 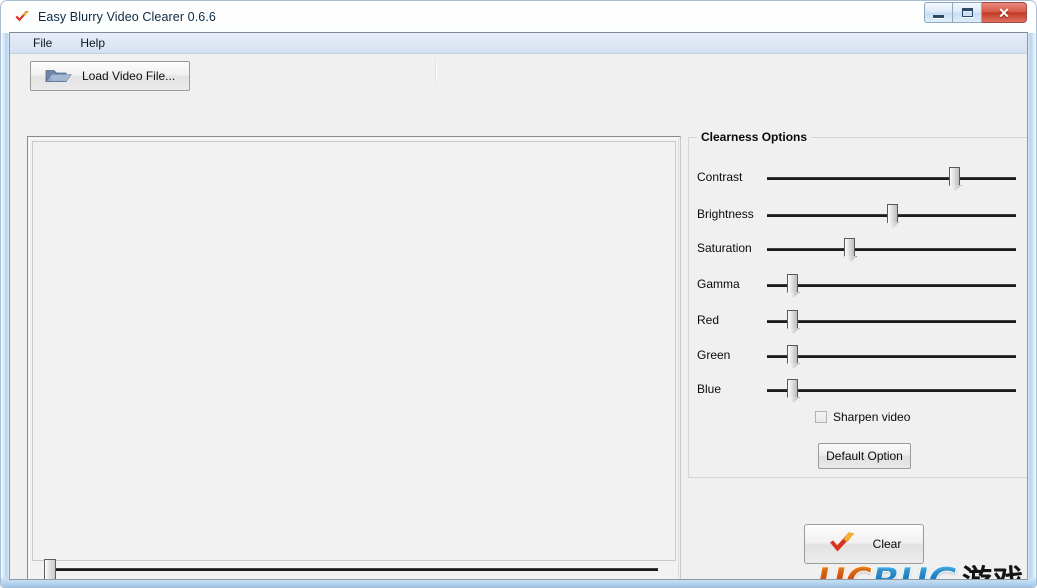 I want to click on slider-row-contrast: Contrast, so click(x=858, y=179).